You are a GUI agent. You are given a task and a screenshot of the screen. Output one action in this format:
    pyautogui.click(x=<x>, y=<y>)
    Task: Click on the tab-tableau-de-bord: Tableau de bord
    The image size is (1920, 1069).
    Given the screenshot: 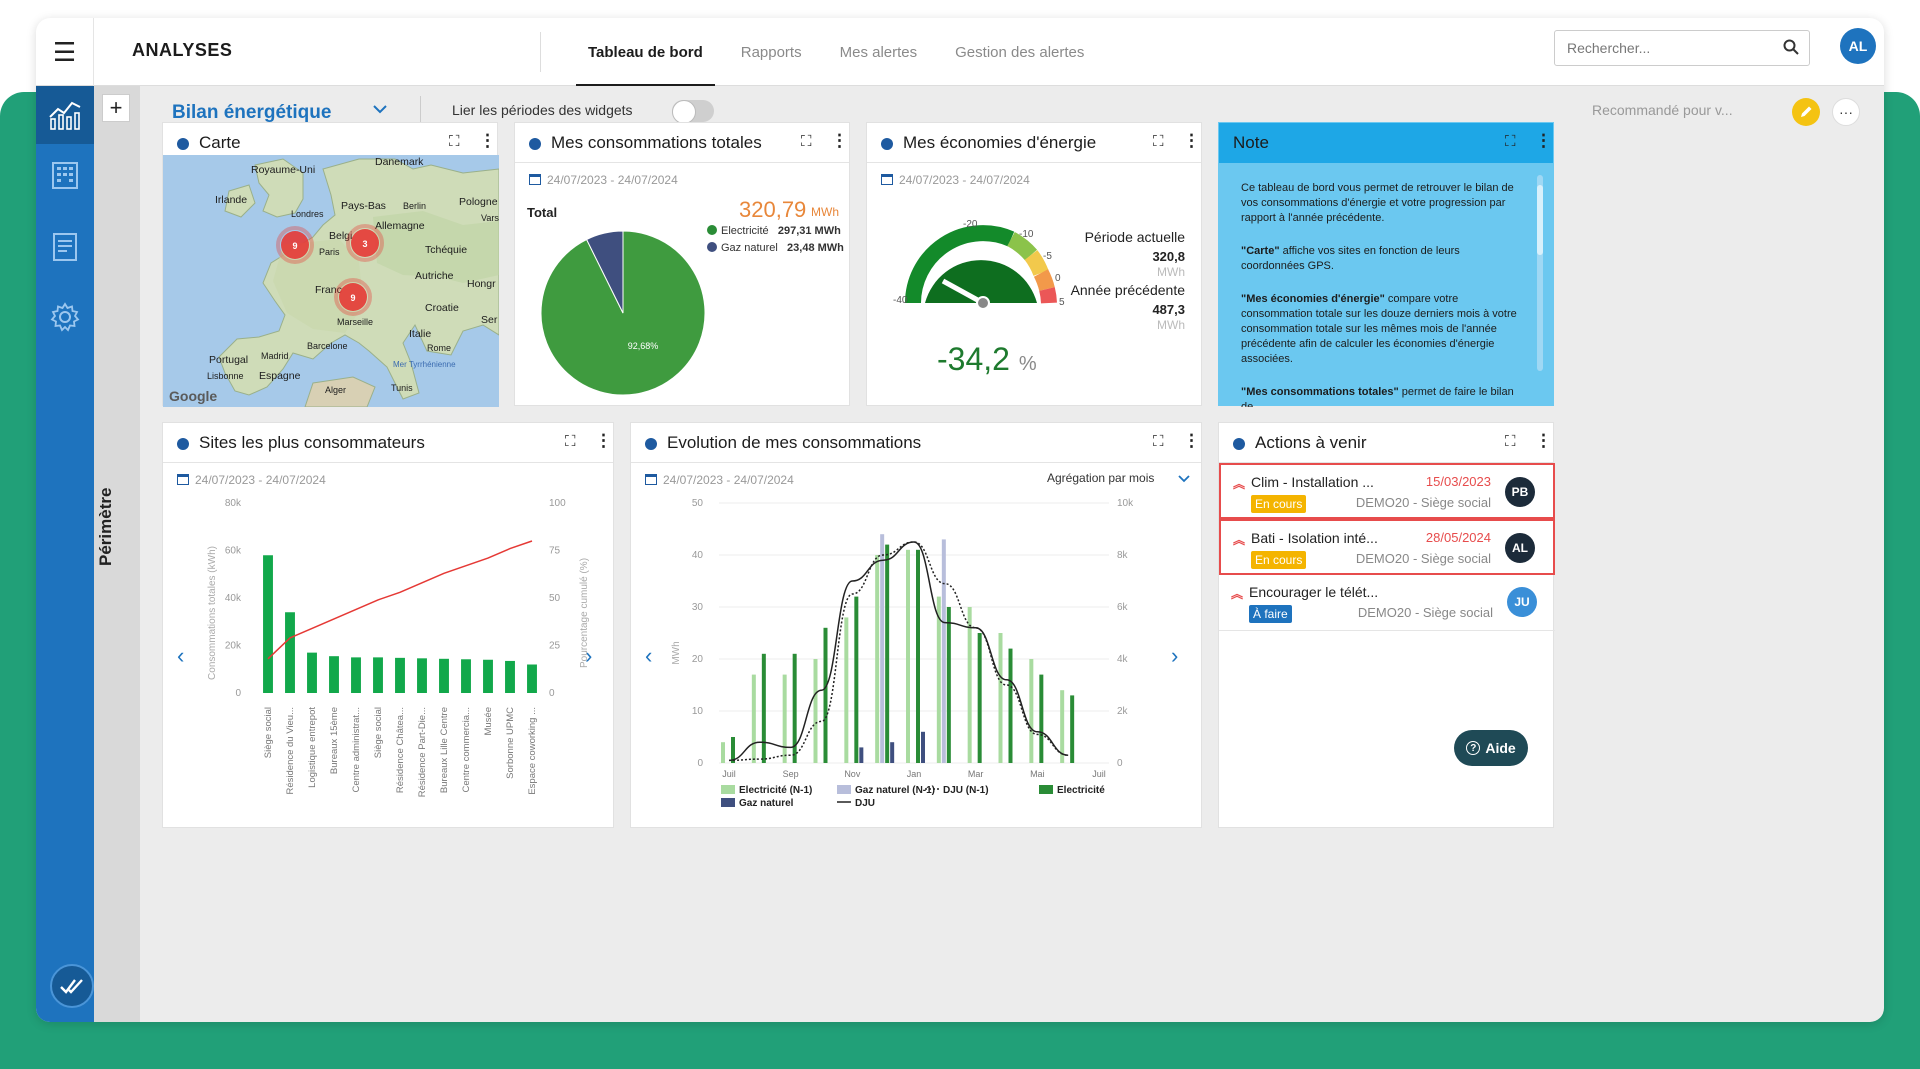 What is the action you would take?
    pyautogui.click(x=645, y=52)
    